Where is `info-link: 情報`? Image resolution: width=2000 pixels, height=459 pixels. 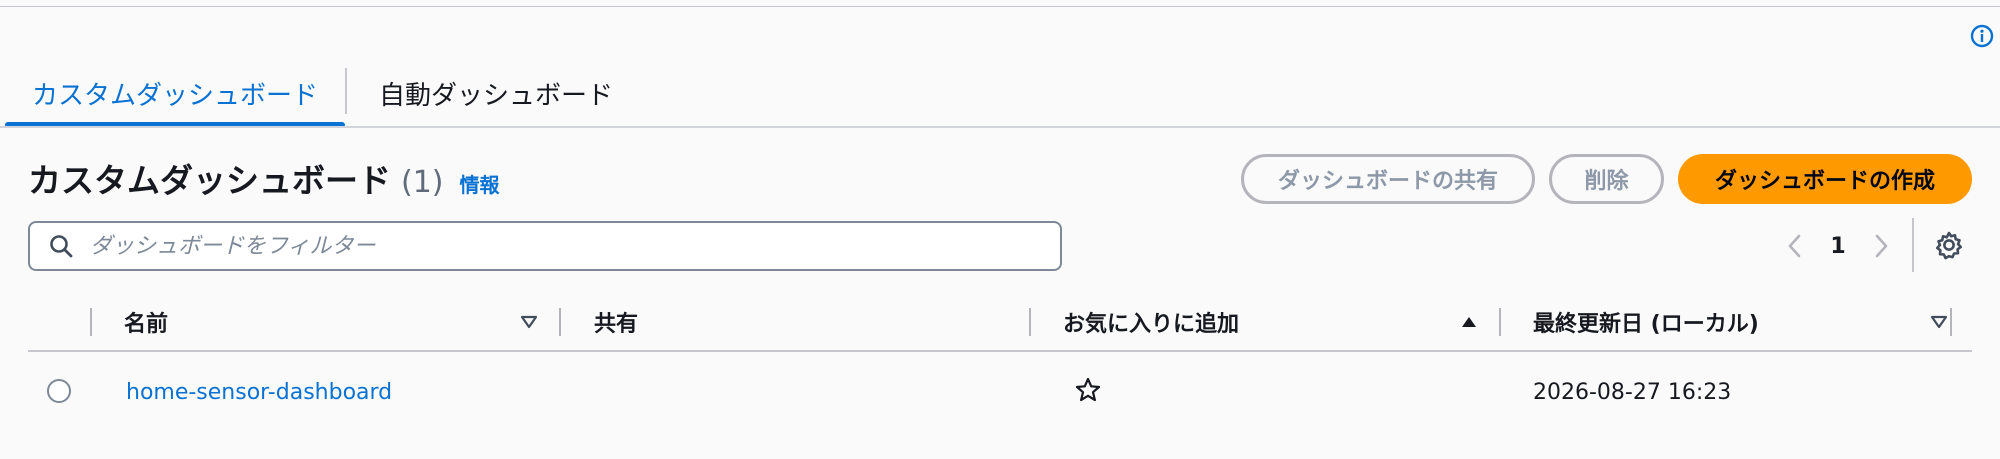 info-link: 情報 is located at coordinates (480, 183).